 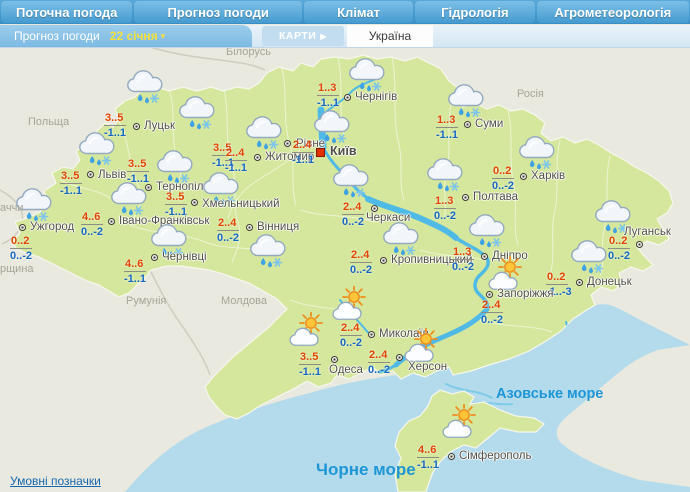 I want to click on maps-button: КАРТИ ▶, so click(x=303, y=36).